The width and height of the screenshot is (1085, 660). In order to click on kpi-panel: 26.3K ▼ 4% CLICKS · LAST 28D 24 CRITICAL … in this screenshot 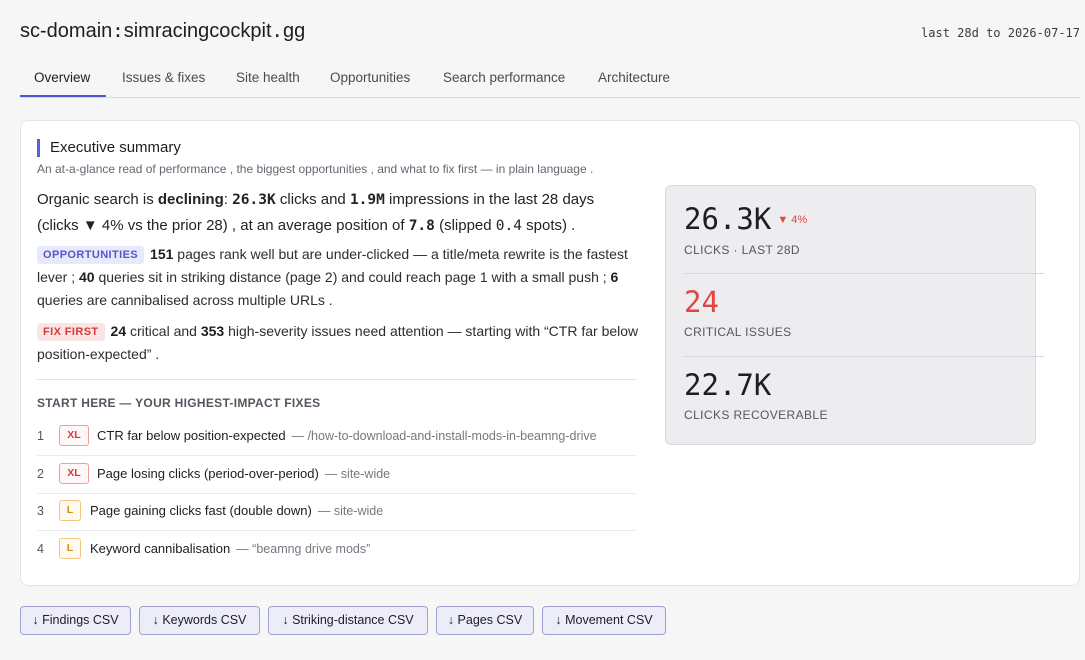, I will do `click(854, 315)`.